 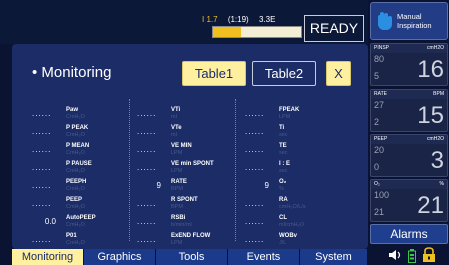 I want to click on row-label: Paw, so click(x=72, y=110).